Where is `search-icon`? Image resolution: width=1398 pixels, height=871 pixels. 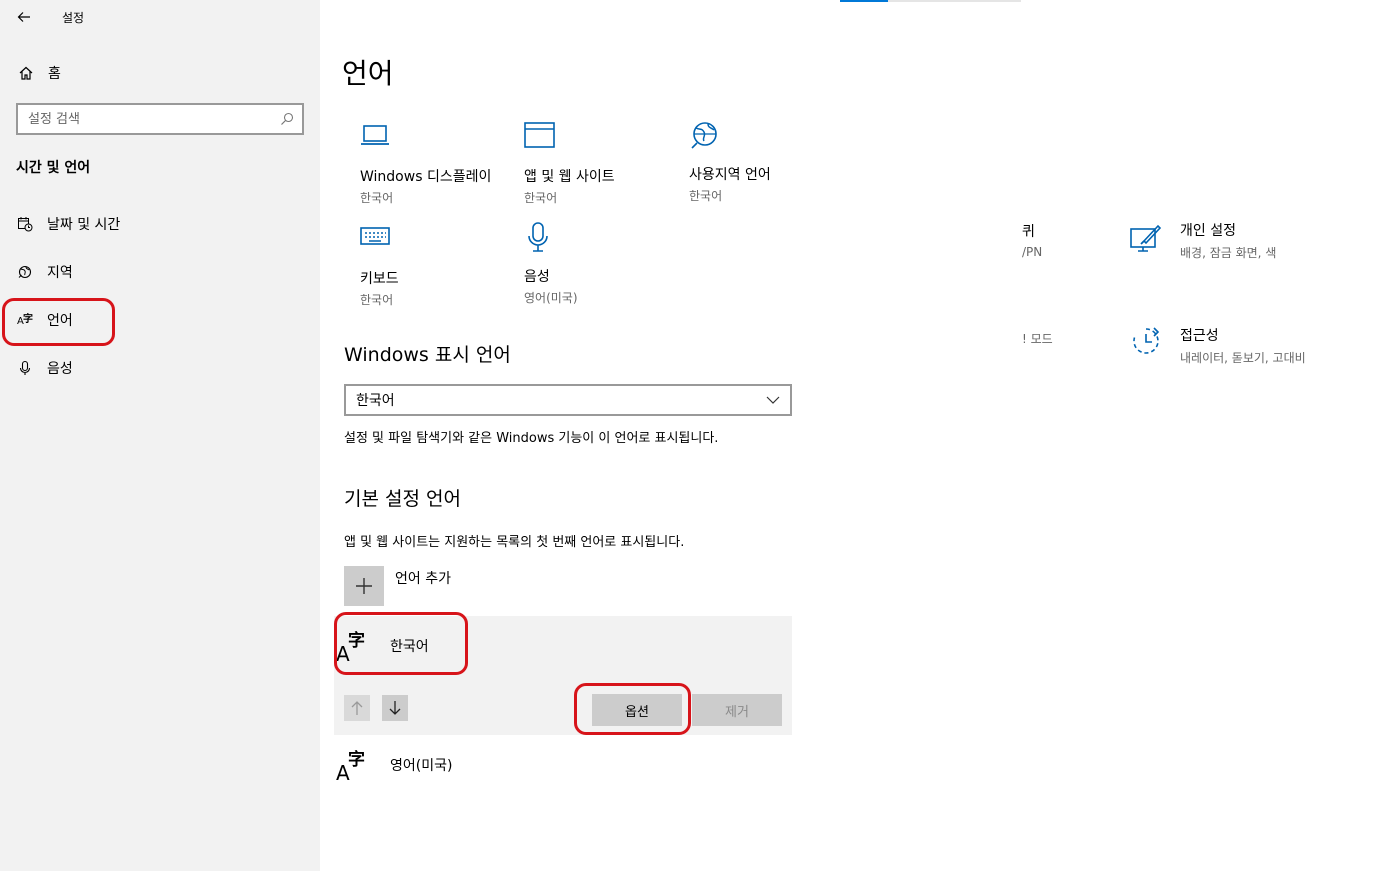
search-icon is located at coordinates (287, 119).